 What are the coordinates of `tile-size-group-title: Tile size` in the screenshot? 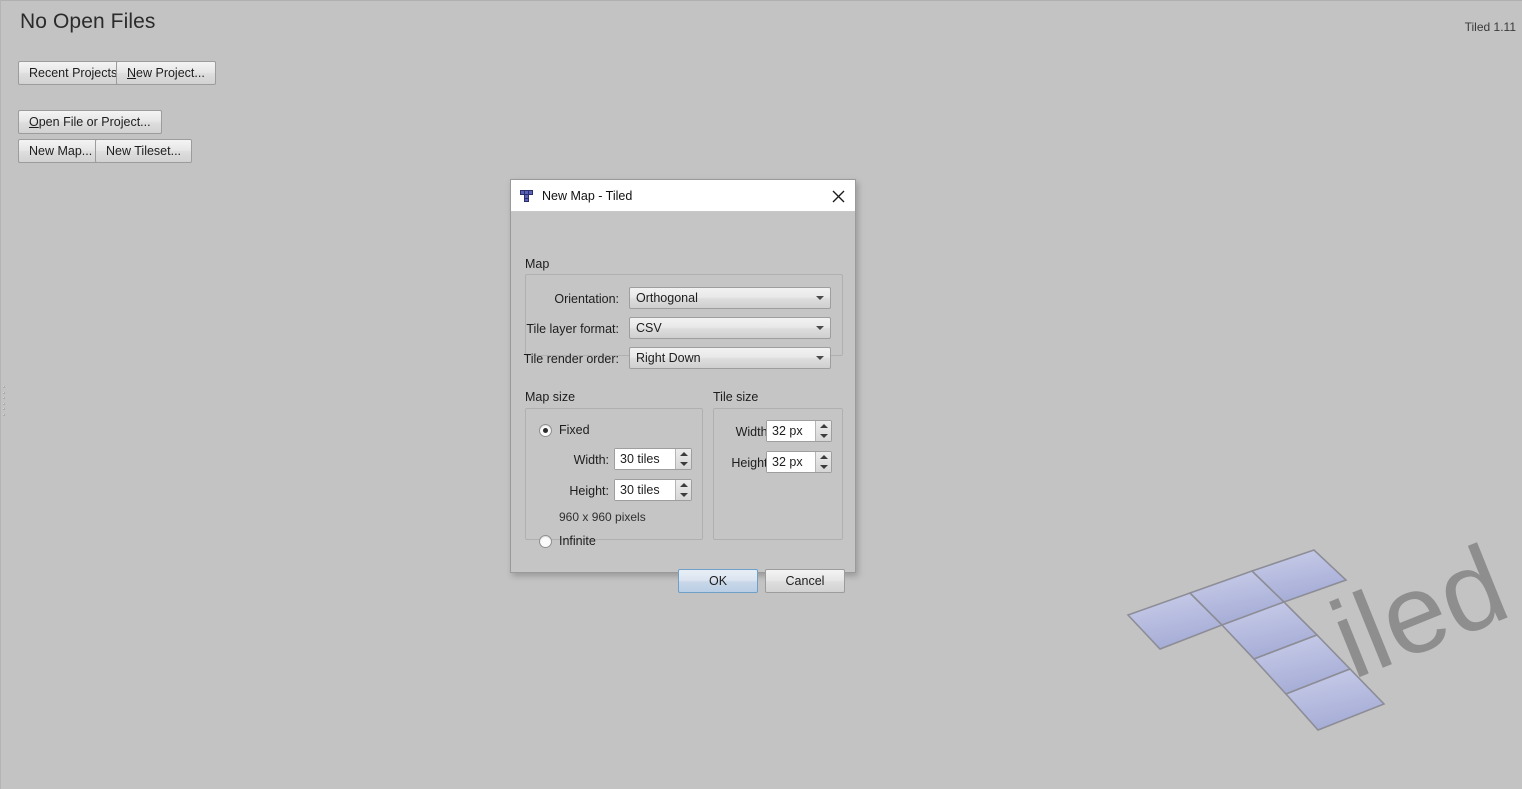 It's located at (736, 397).